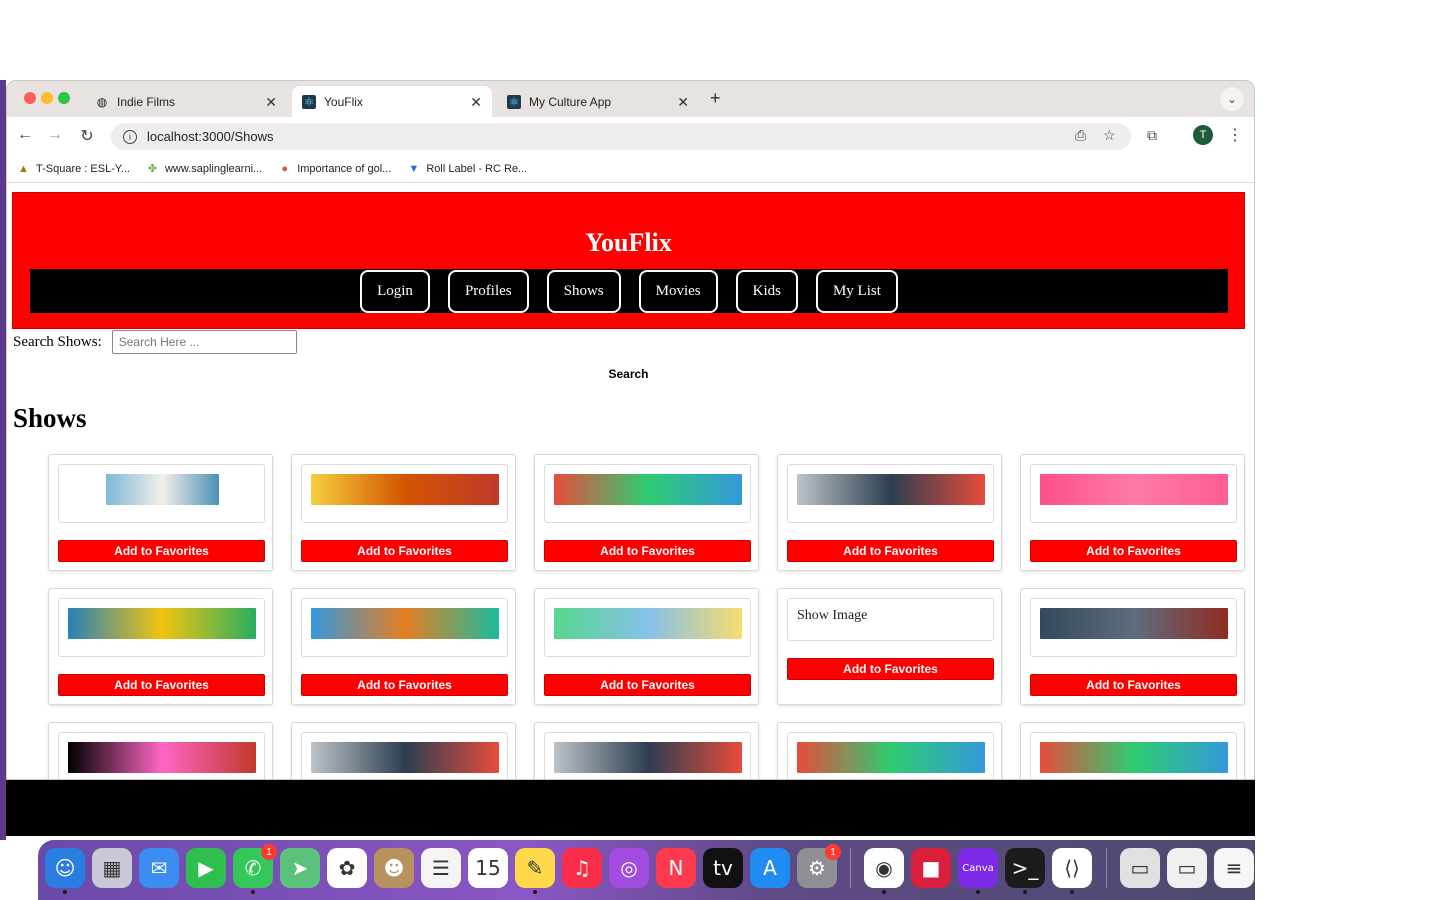 The width and height of the screenshot is (1440, 900). What do you see at coordinates (1072, 871) in the screenshot?
I see `vscode-icon: ⟨⟩` at bounding box center [1072, 871].